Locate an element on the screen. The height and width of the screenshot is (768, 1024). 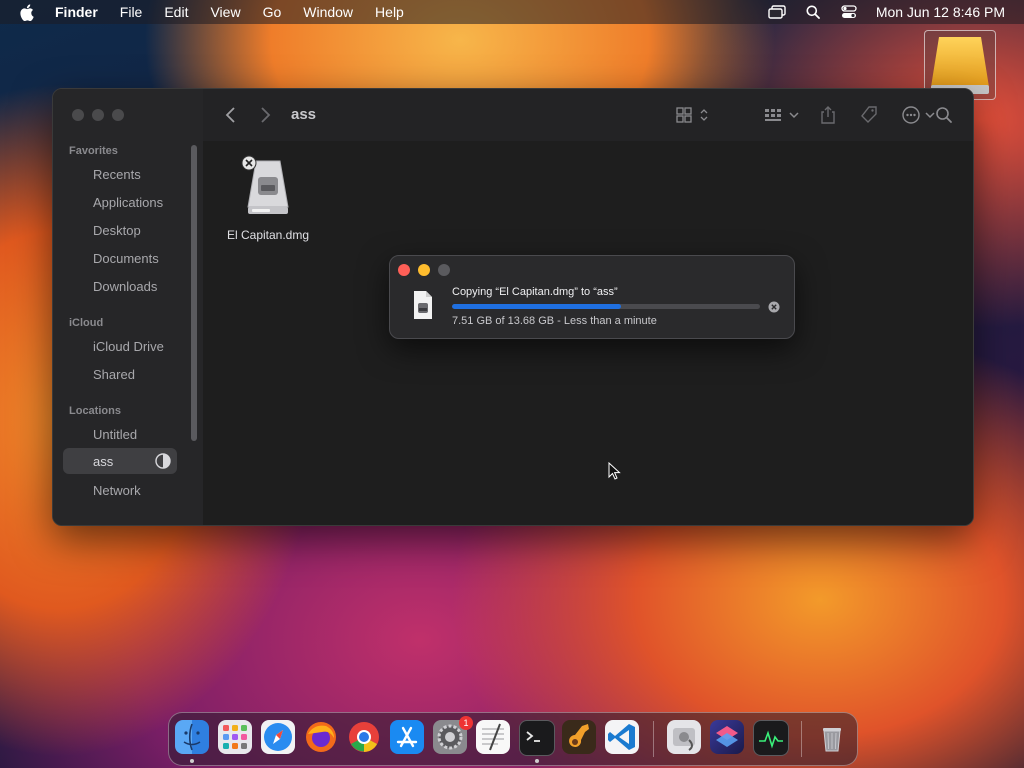
more-actions-icon is located at coordinates (919, 115).